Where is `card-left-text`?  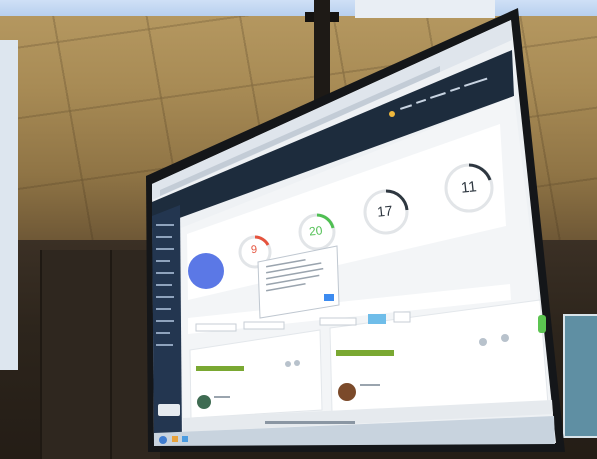 card-left-text is located at coordinates (222, 397).